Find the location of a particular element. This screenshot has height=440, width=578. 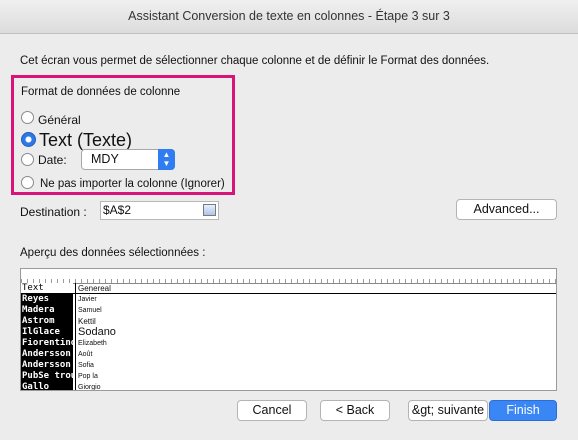

column-format-label: Format de données de colonne is located at coordinates (101, 92).